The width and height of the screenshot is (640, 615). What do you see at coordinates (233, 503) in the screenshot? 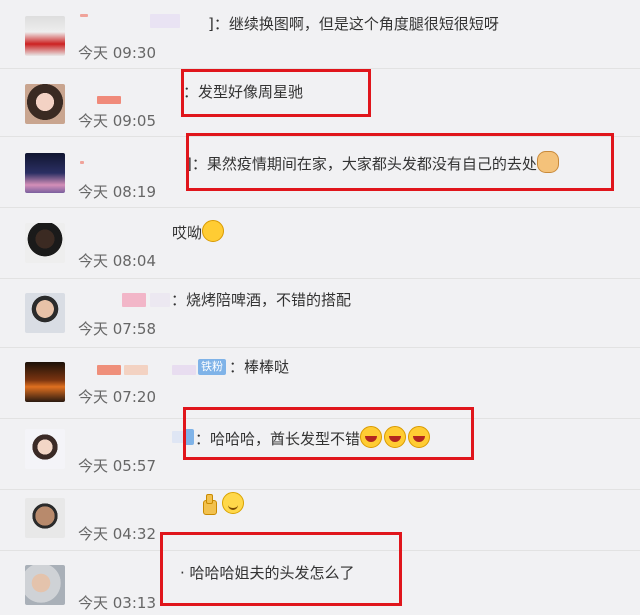
I see `smile-emoji-icon` at bounding box center [233, 503].